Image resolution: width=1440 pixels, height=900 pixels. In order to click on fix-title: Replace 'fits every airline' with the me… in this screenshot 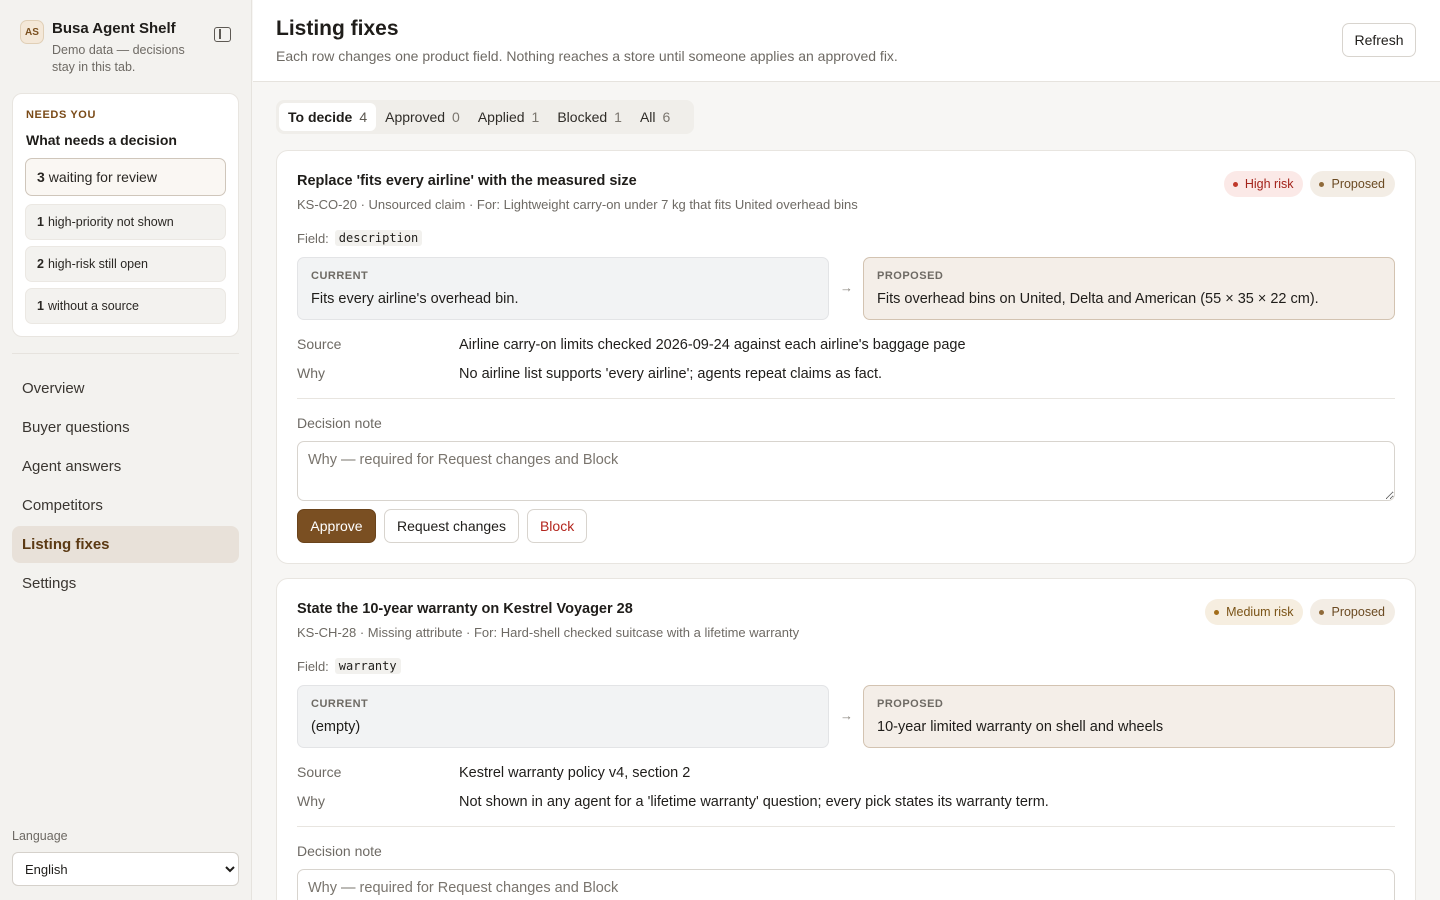, I will do `click(467, 181)`.